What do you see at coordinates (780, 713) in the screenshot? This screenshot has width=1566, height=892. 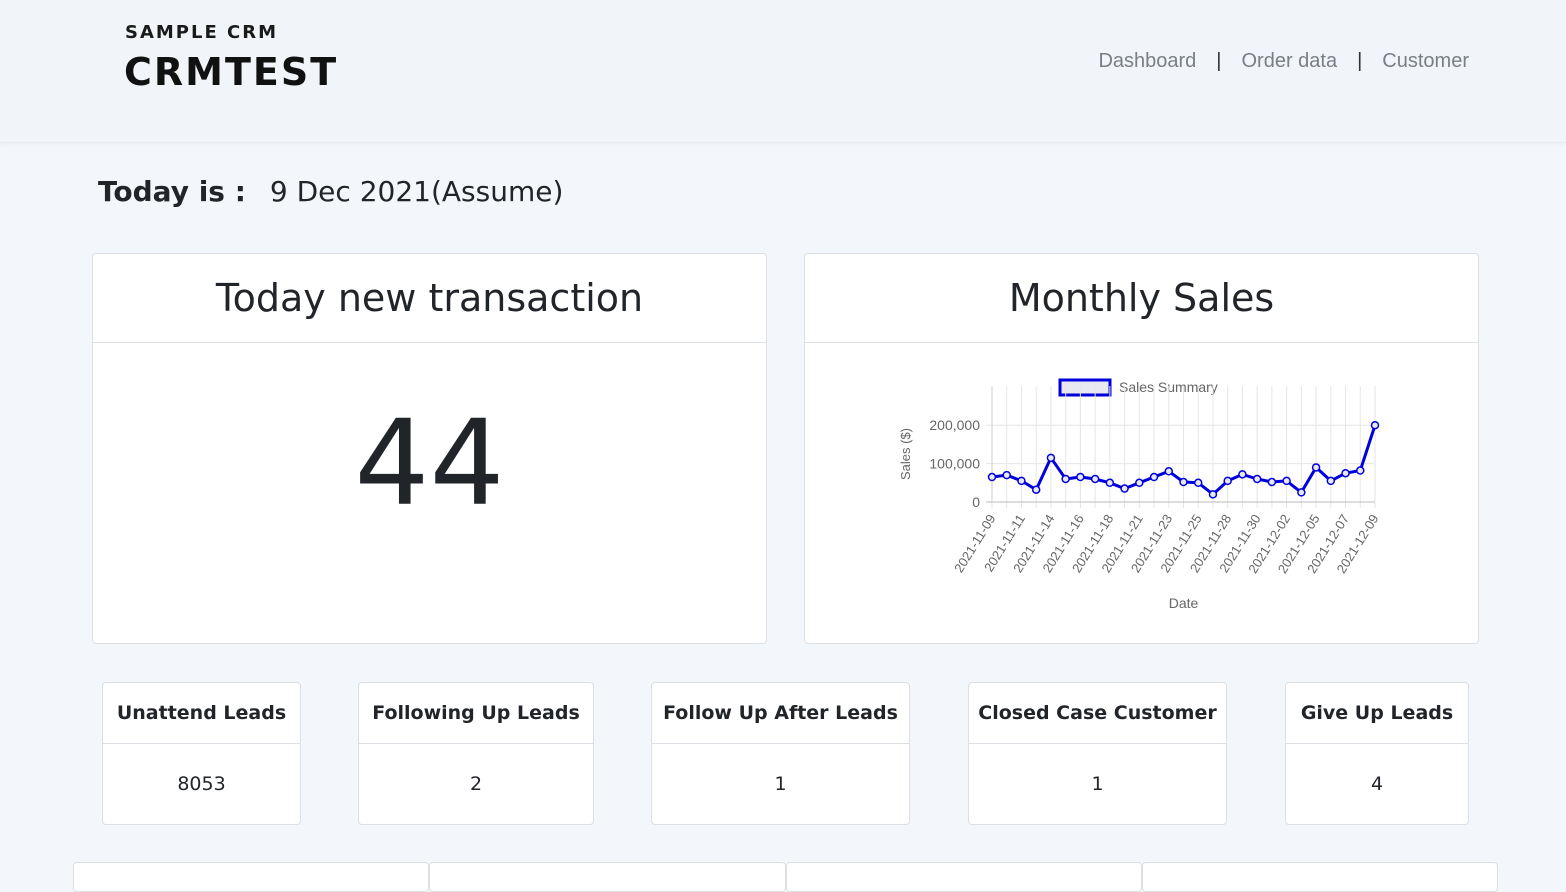 I see `lead-card-title: Follow Up After Leads` at bounding box center [780, 713].